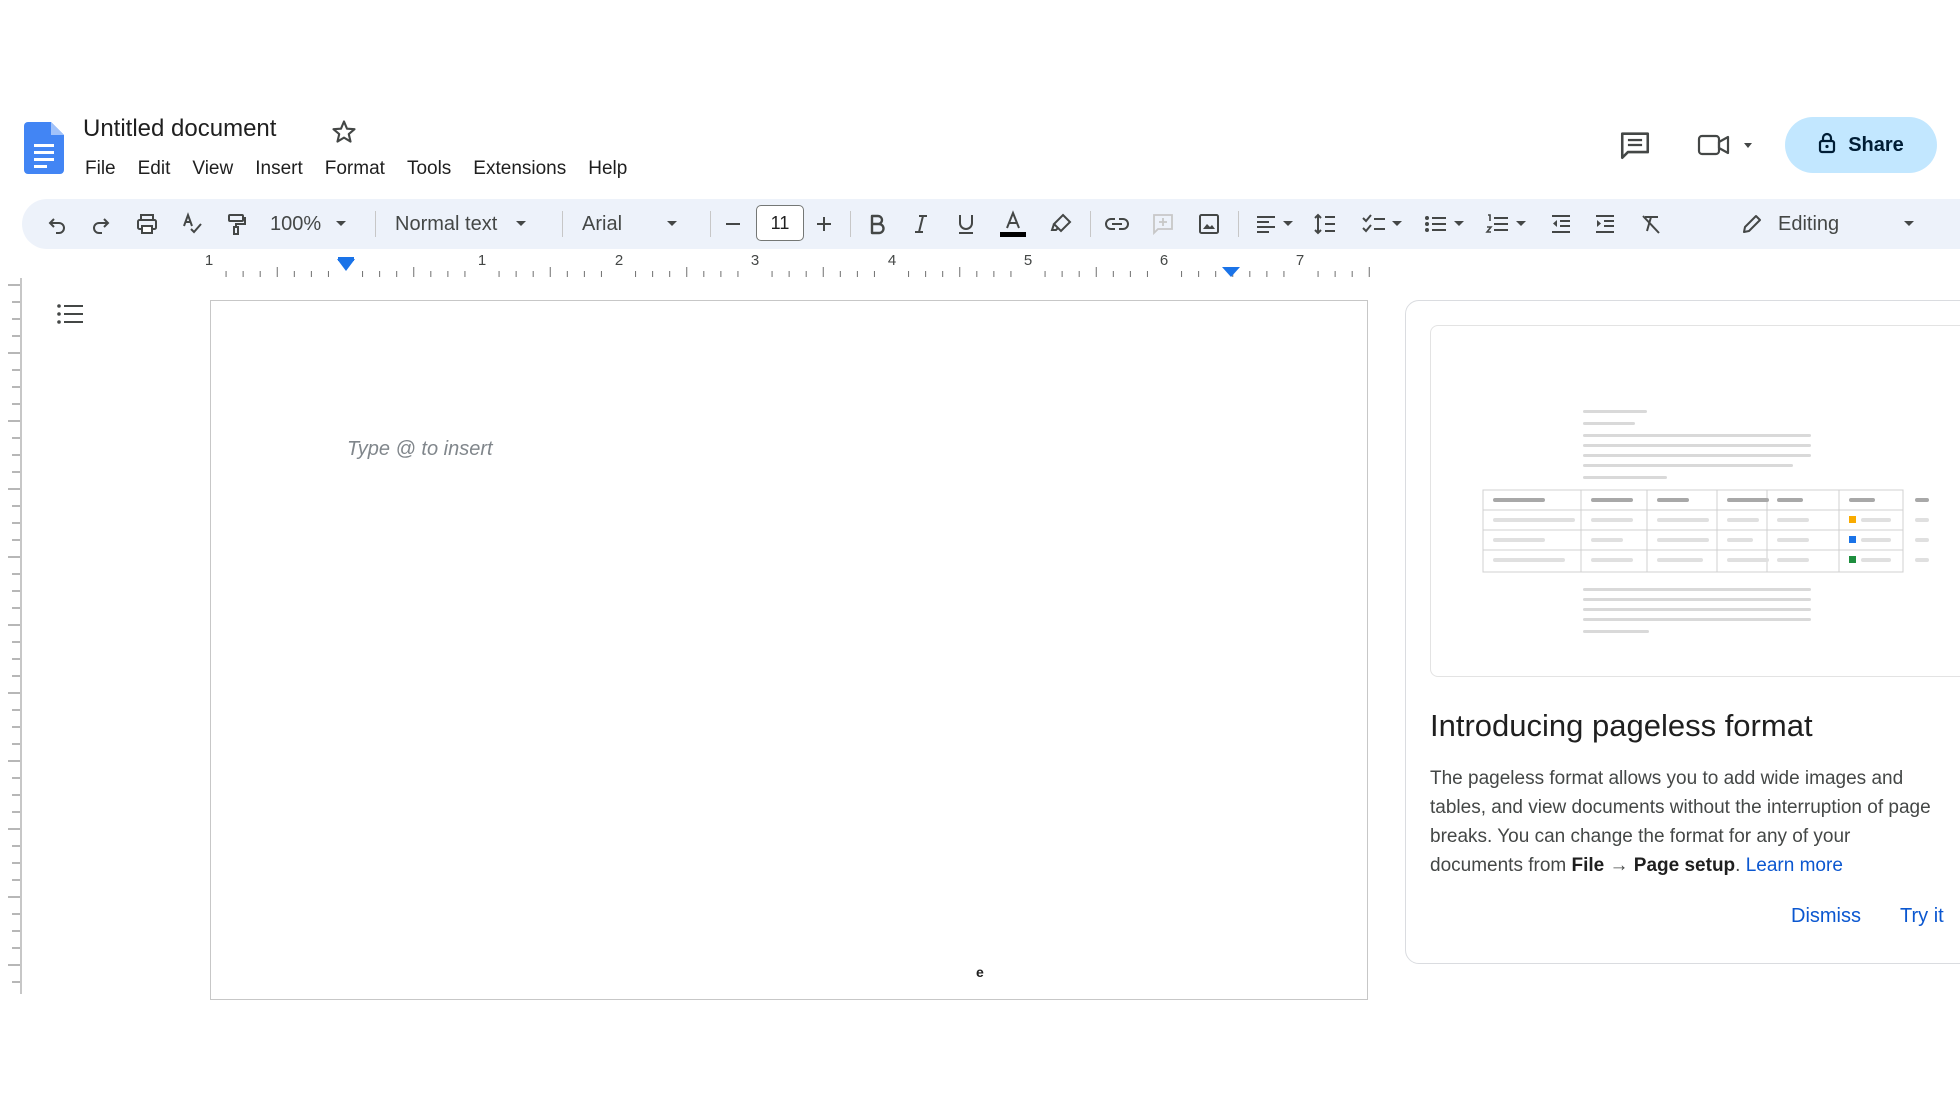 The width and height of the screenshot is (1960, 1103). I want to click on menu-format: Format, so click(355, 169).